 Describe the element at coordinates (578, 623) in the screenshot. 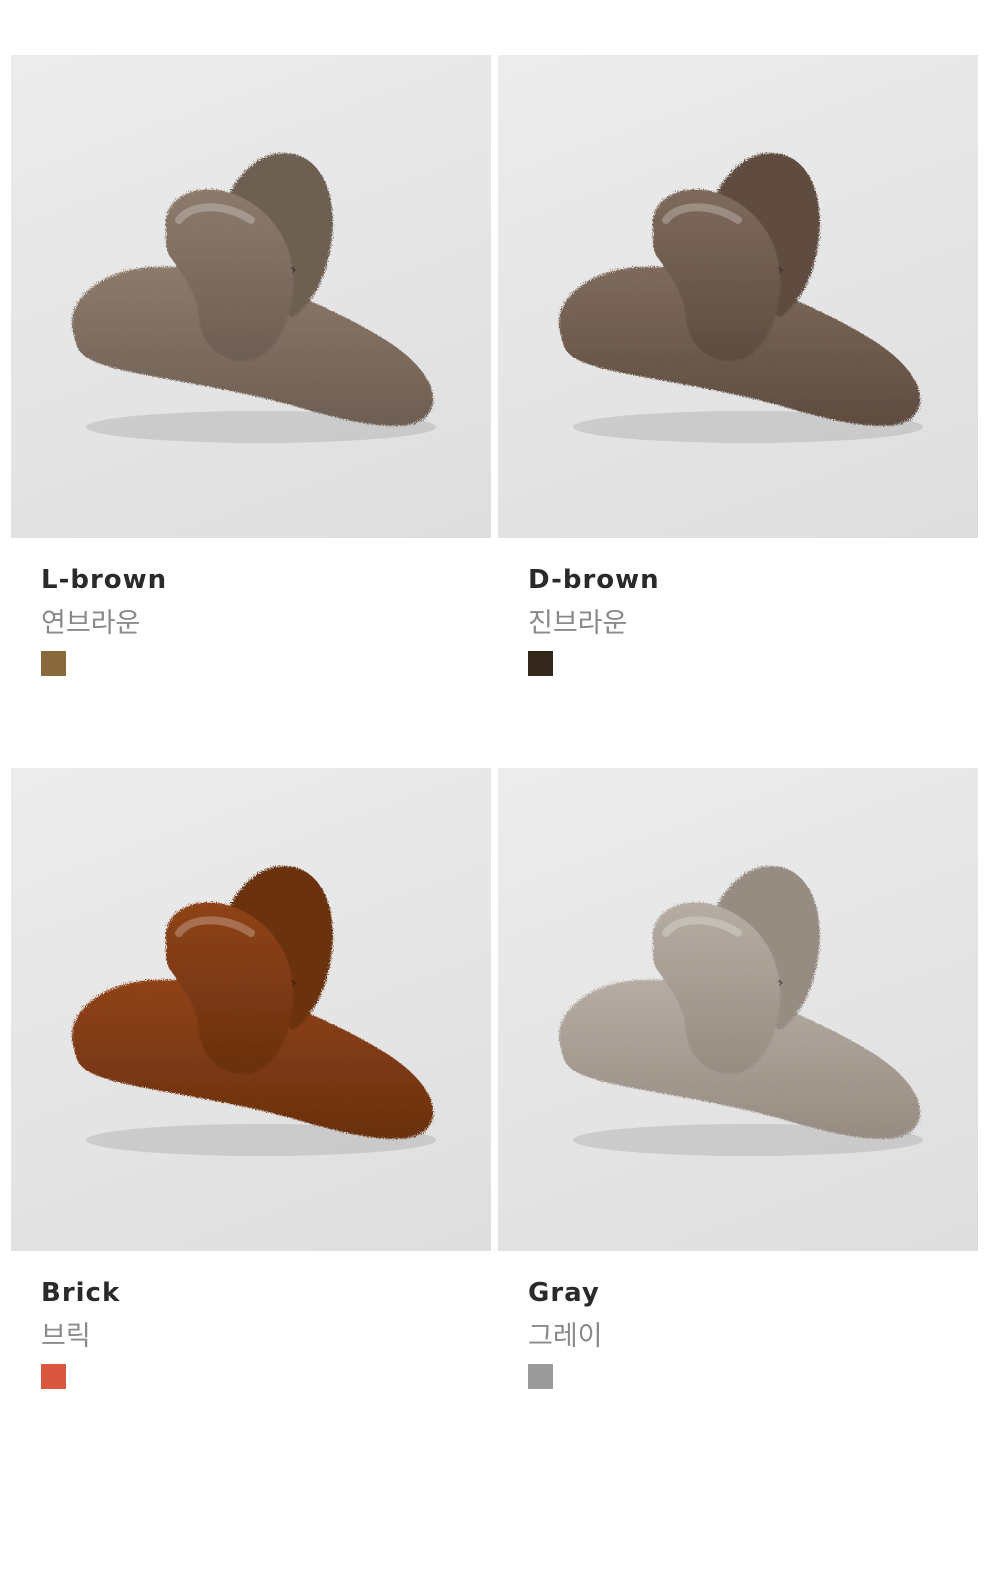

I see `color-name-ko: 진브라운` at that location.